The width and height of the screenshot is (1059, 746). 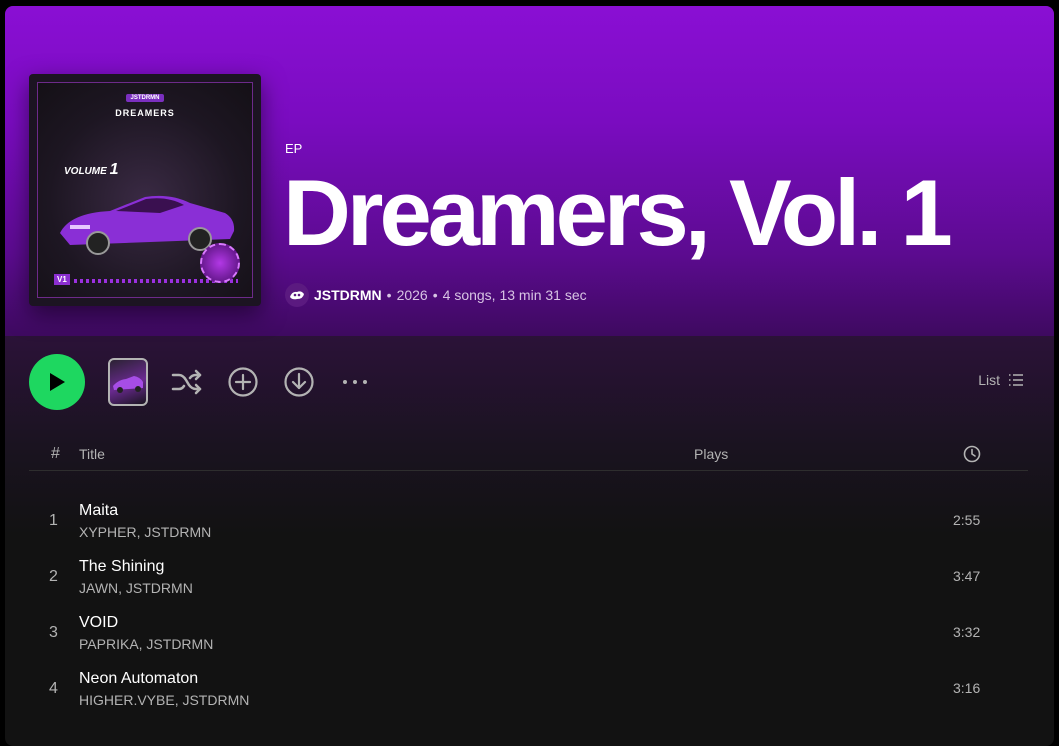 I want to click on download-button, so click(x=299, y=382).